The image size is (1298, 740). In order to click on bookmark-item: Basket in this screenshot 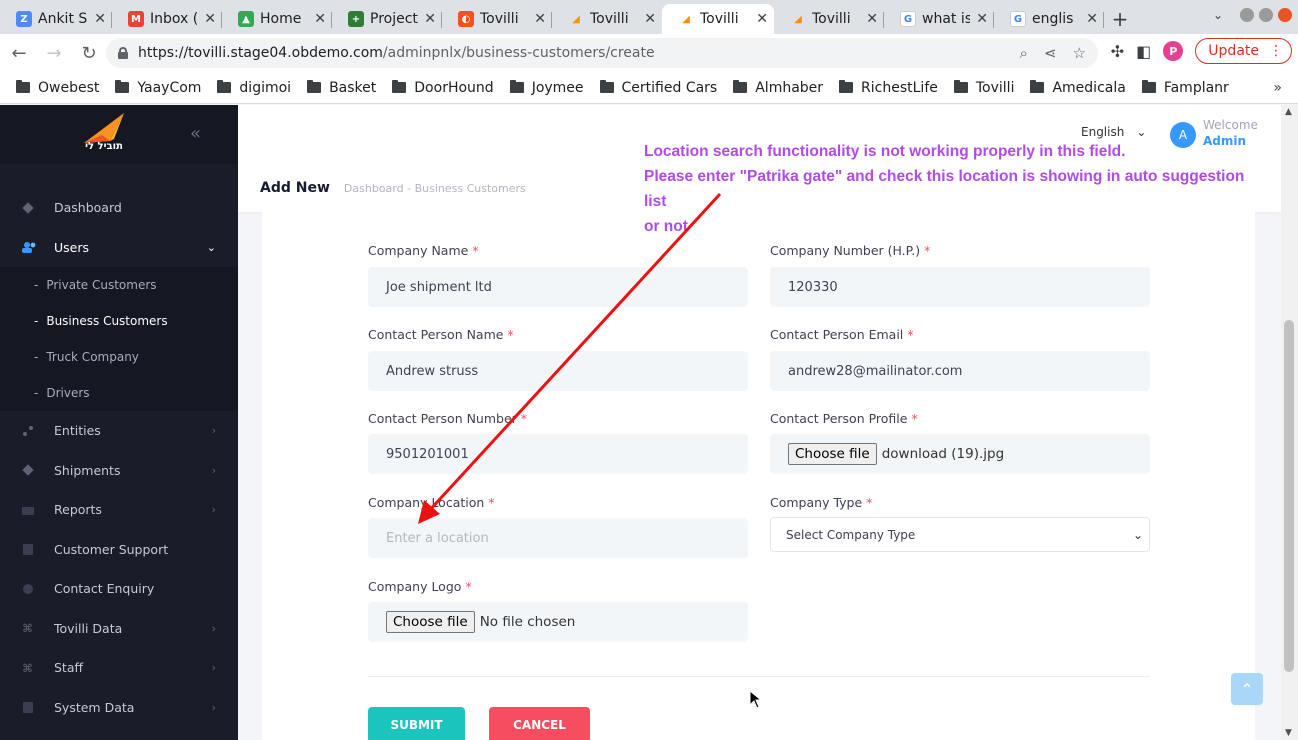, I will do `click(341, 88)`.